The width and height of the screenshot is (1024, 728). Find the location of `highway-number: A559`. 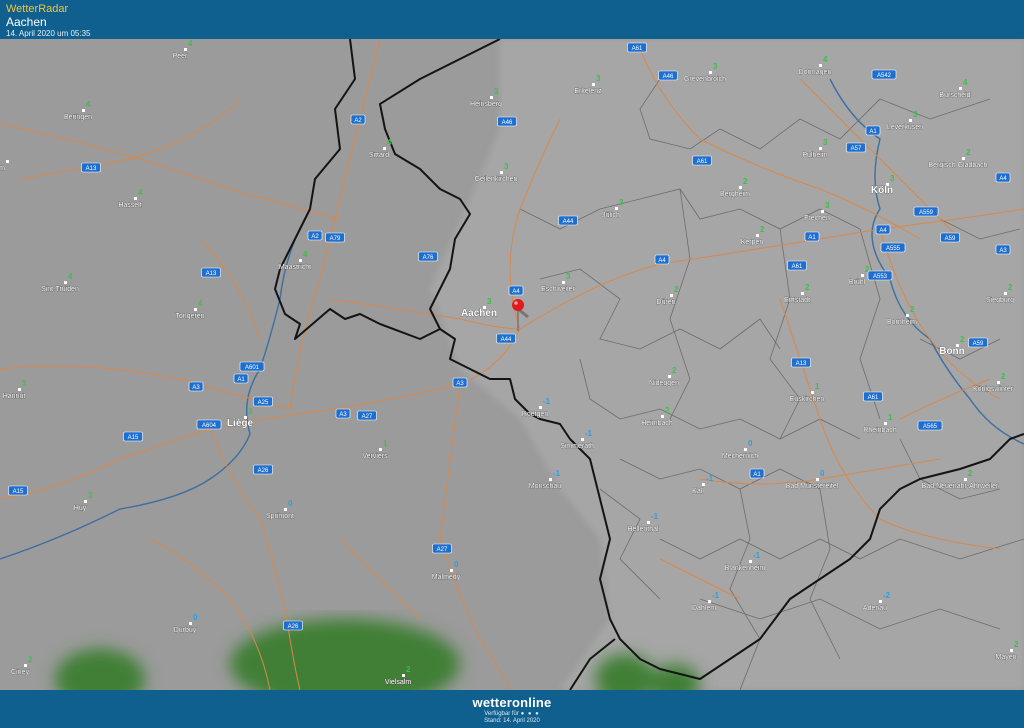

highway-number: A559 is located at coordinates (926, 213).